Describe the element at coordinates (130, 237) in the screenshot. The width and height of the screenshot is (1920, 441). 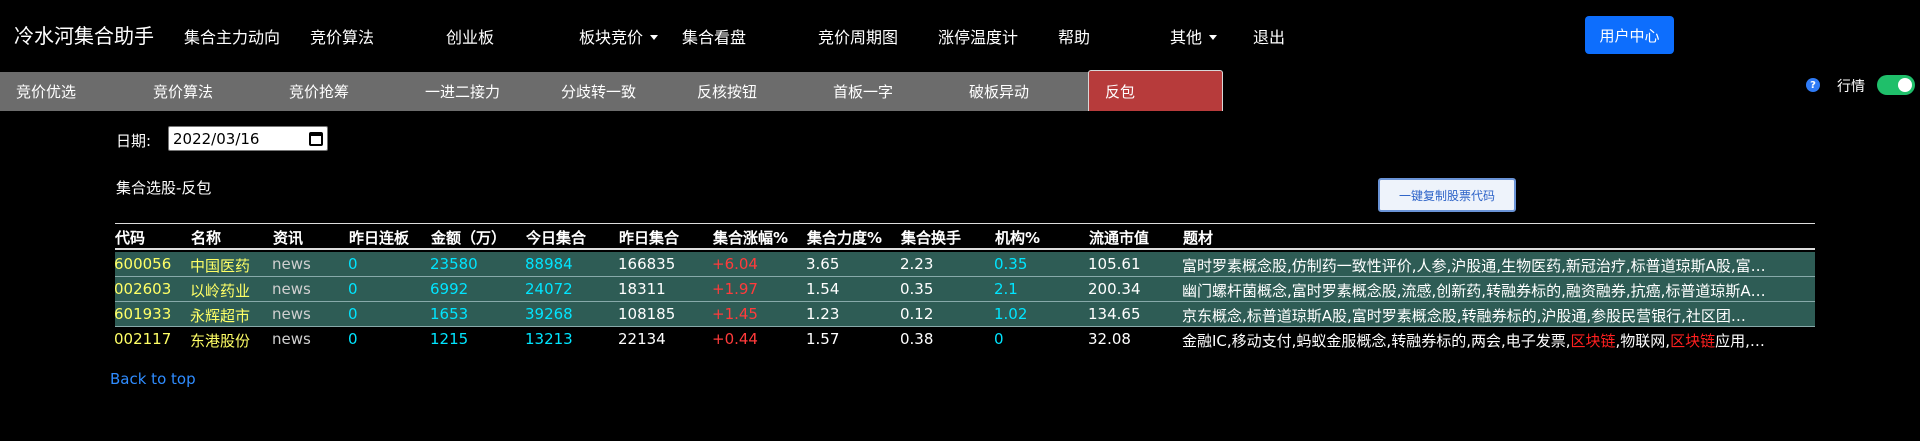
I see `column-header-code: 代码` at that location.